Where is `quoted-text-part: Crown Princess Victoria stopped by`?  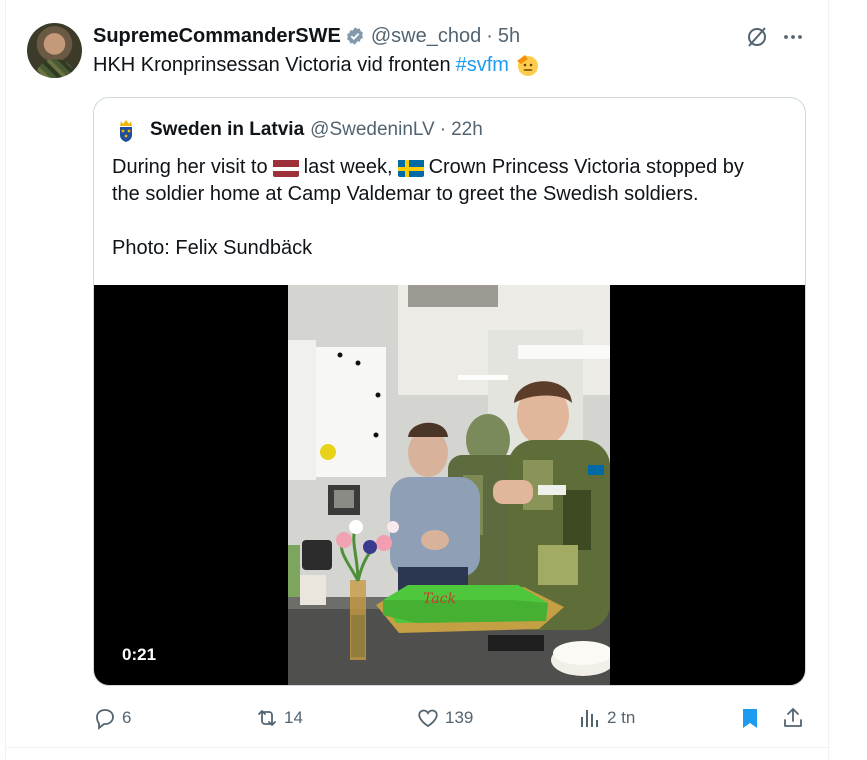 quoted-text-part: Crown Princess Victoria stopped by is located at coordinates (586, 167).